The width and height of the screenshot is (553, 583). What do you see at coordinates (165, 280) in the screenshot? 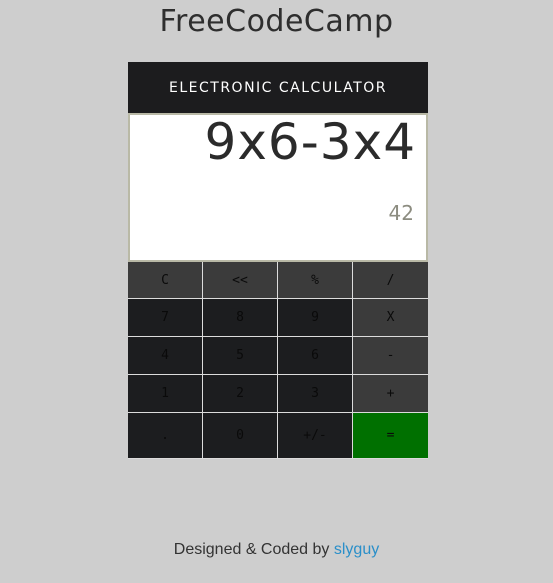
I see `clear-button: C` at bounding box center [165, 280].